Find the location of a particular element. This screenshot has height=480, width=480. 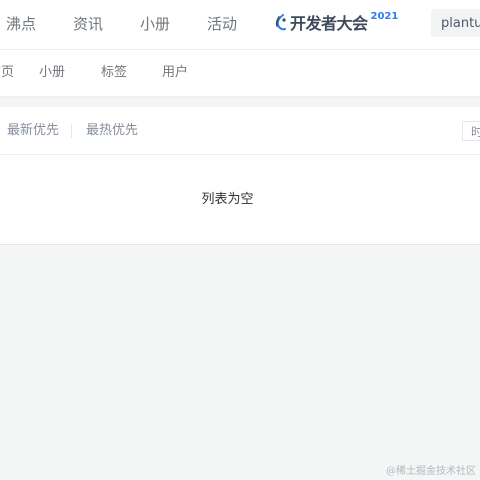

sort-hottest-option: 最热优先 is located at coordinates (112, 131).